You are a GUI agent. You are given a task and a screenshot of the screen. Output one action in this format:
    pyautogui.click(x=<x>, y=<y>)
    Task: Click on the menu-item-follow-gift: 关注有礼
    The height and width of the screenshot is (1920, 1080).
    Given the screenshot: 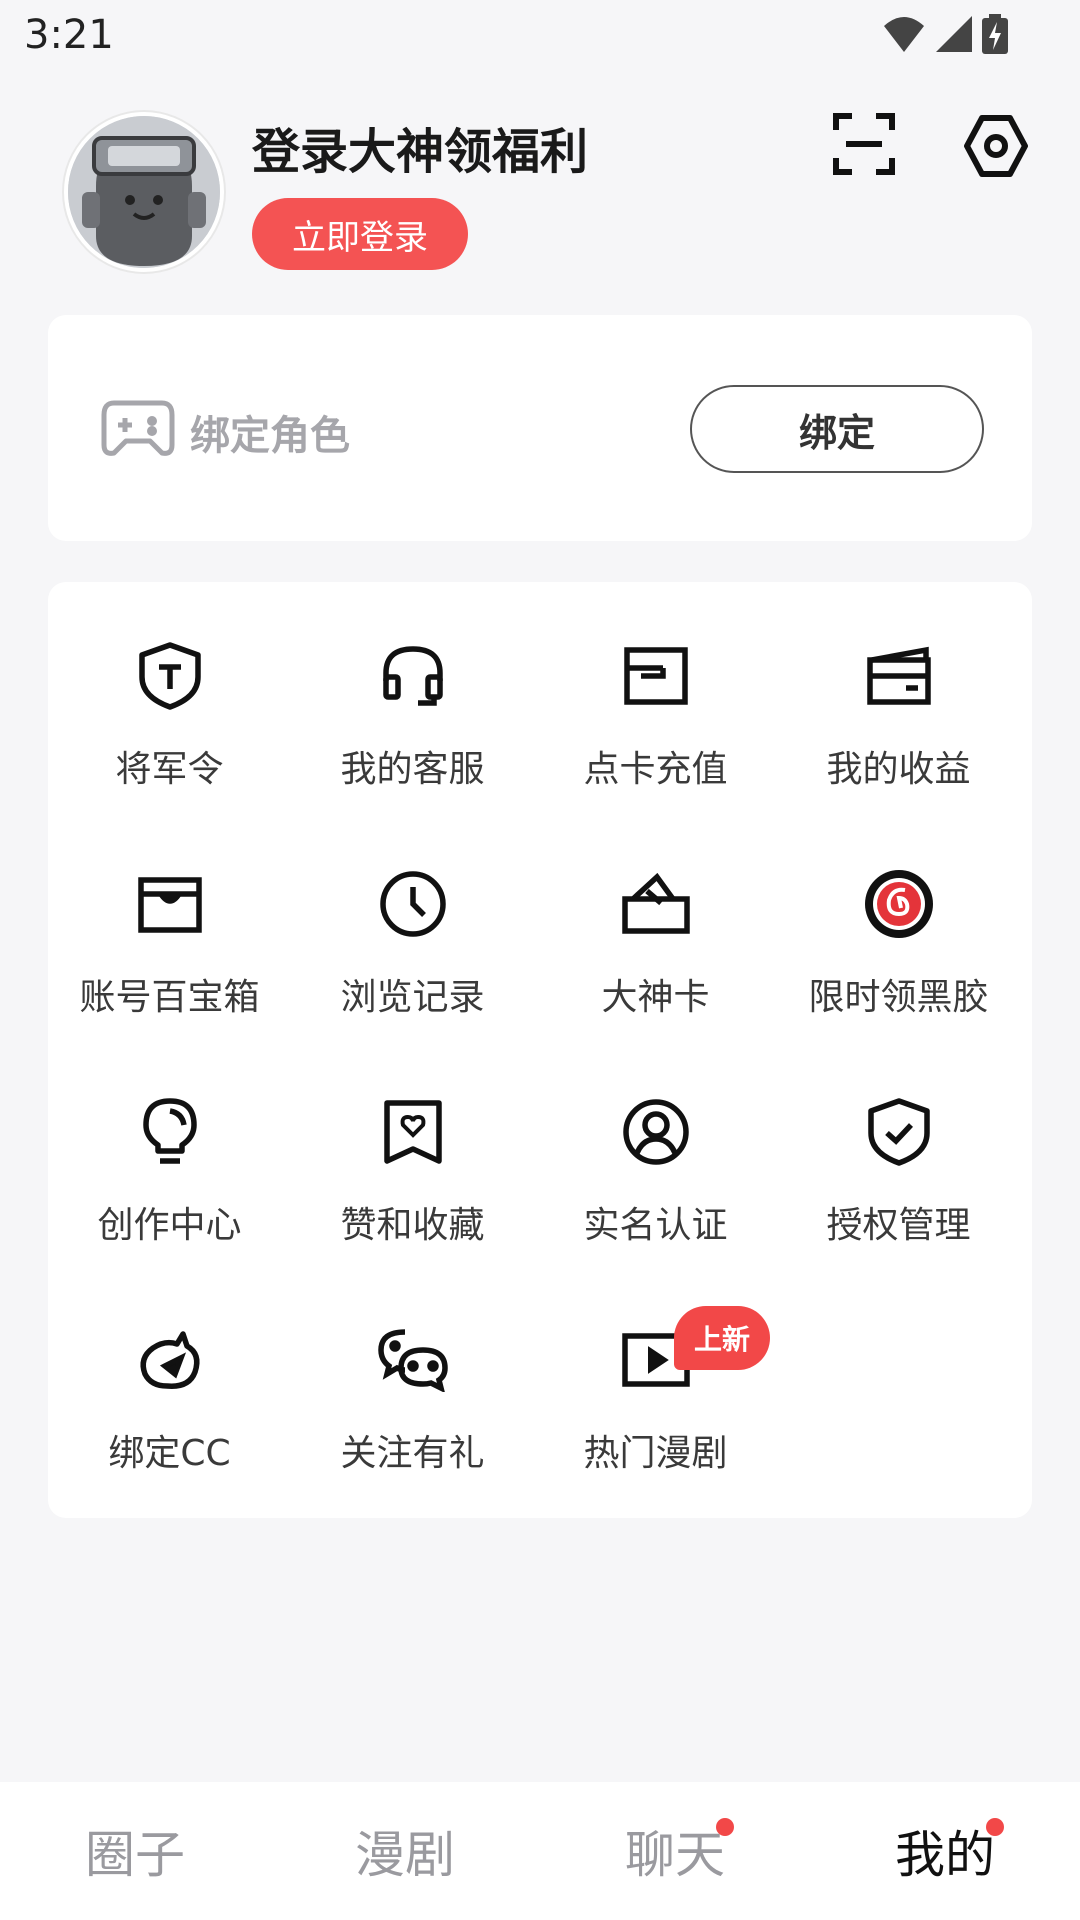 What is the action you would take?
    pyautogui.click(x=412, y=1436)
    